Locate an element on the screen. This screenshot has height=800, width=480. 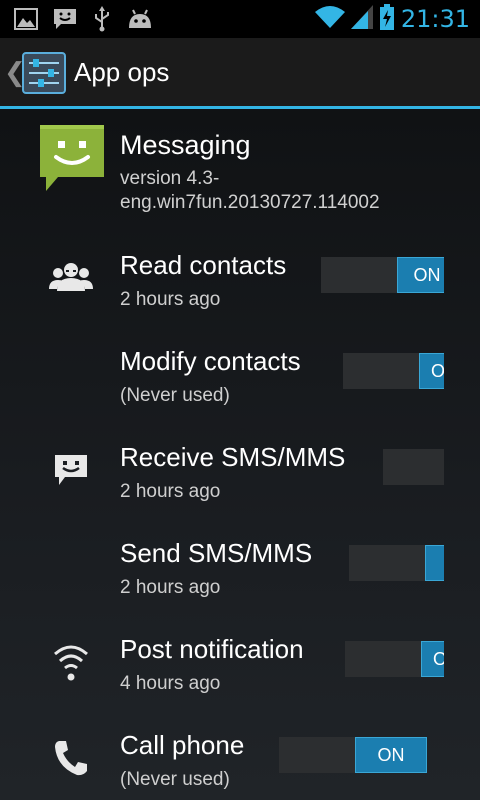
status-bar: 21:31 is located at coordinates (240, 19).